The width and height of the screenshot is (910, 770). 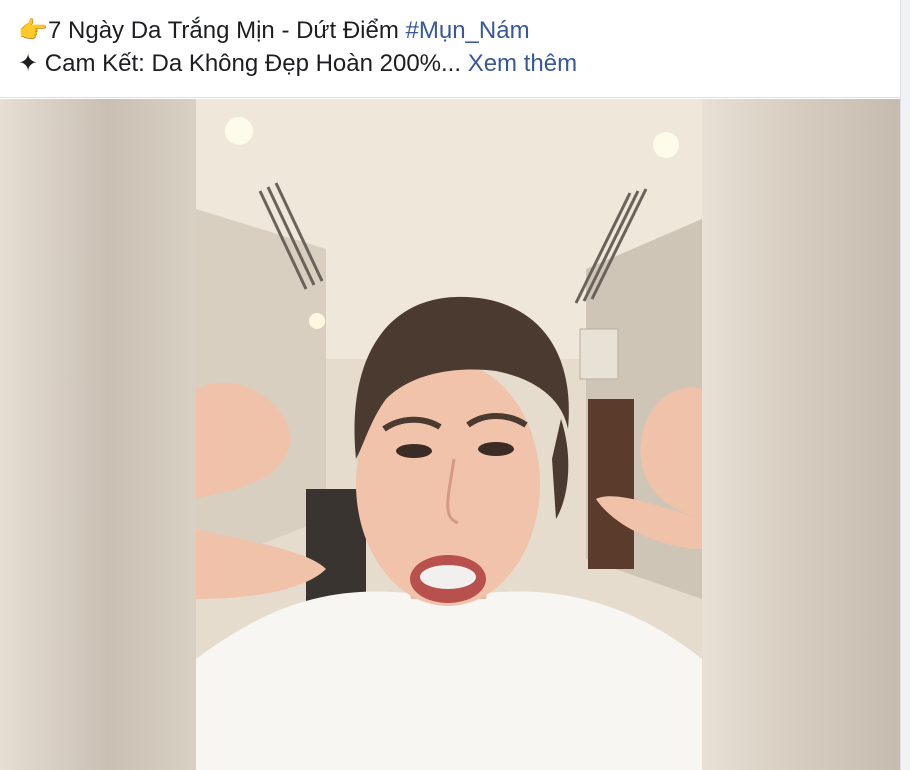 What do you see at coordinates (33, 30) in the screenshot?
I see `pointing-hand-icon: 👉` at bounding box center [33, 30].